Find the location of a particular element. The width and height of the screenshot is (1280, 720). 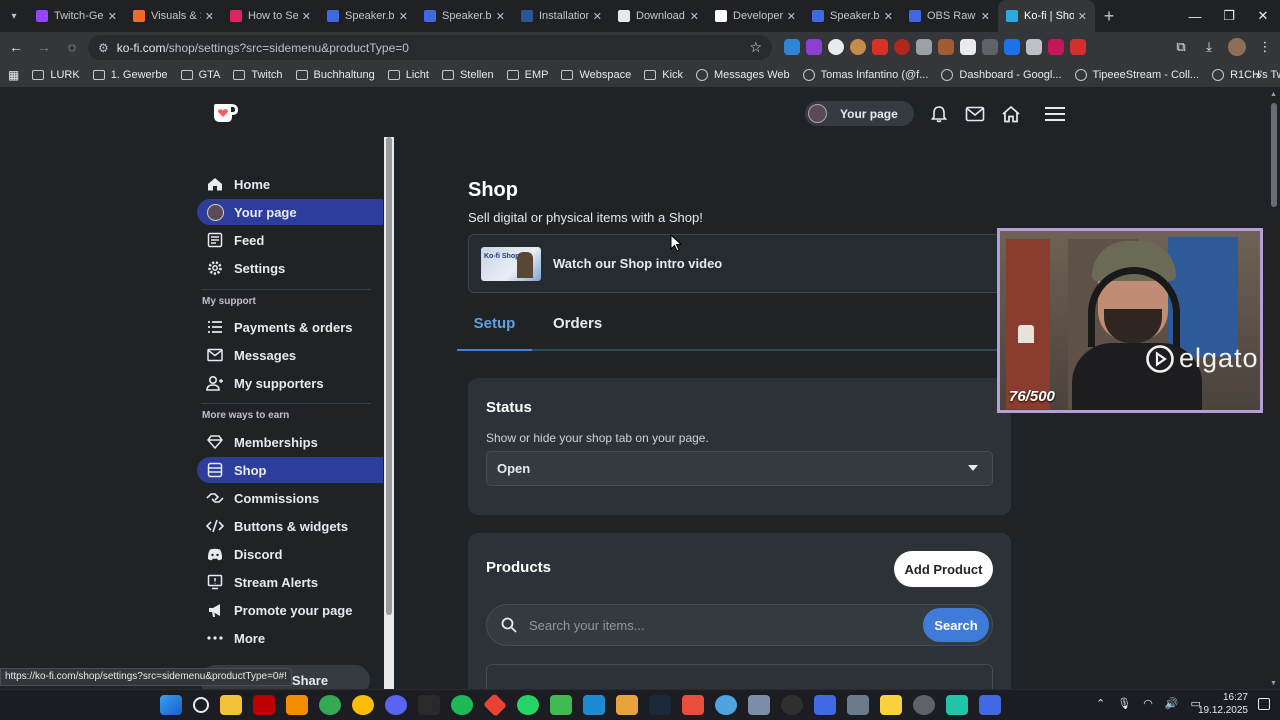

bookmark-item: GTA is located at coordinates (200, 75).